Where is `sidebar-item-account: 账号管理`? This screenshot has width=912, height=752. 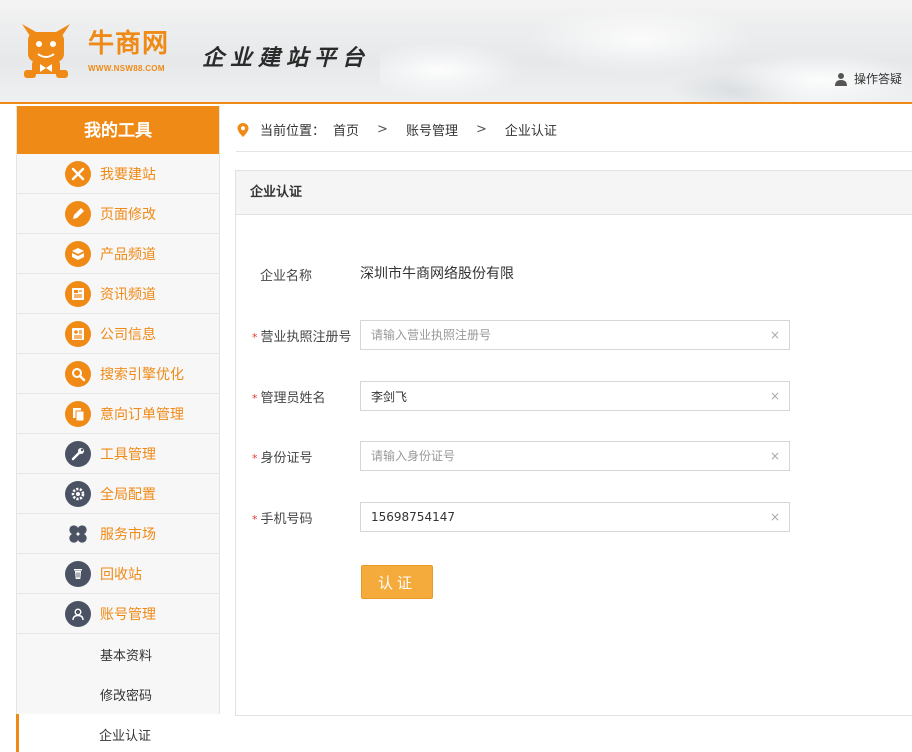
sidebar-item-account: 账号管理 is located at coordinates (118, 614).